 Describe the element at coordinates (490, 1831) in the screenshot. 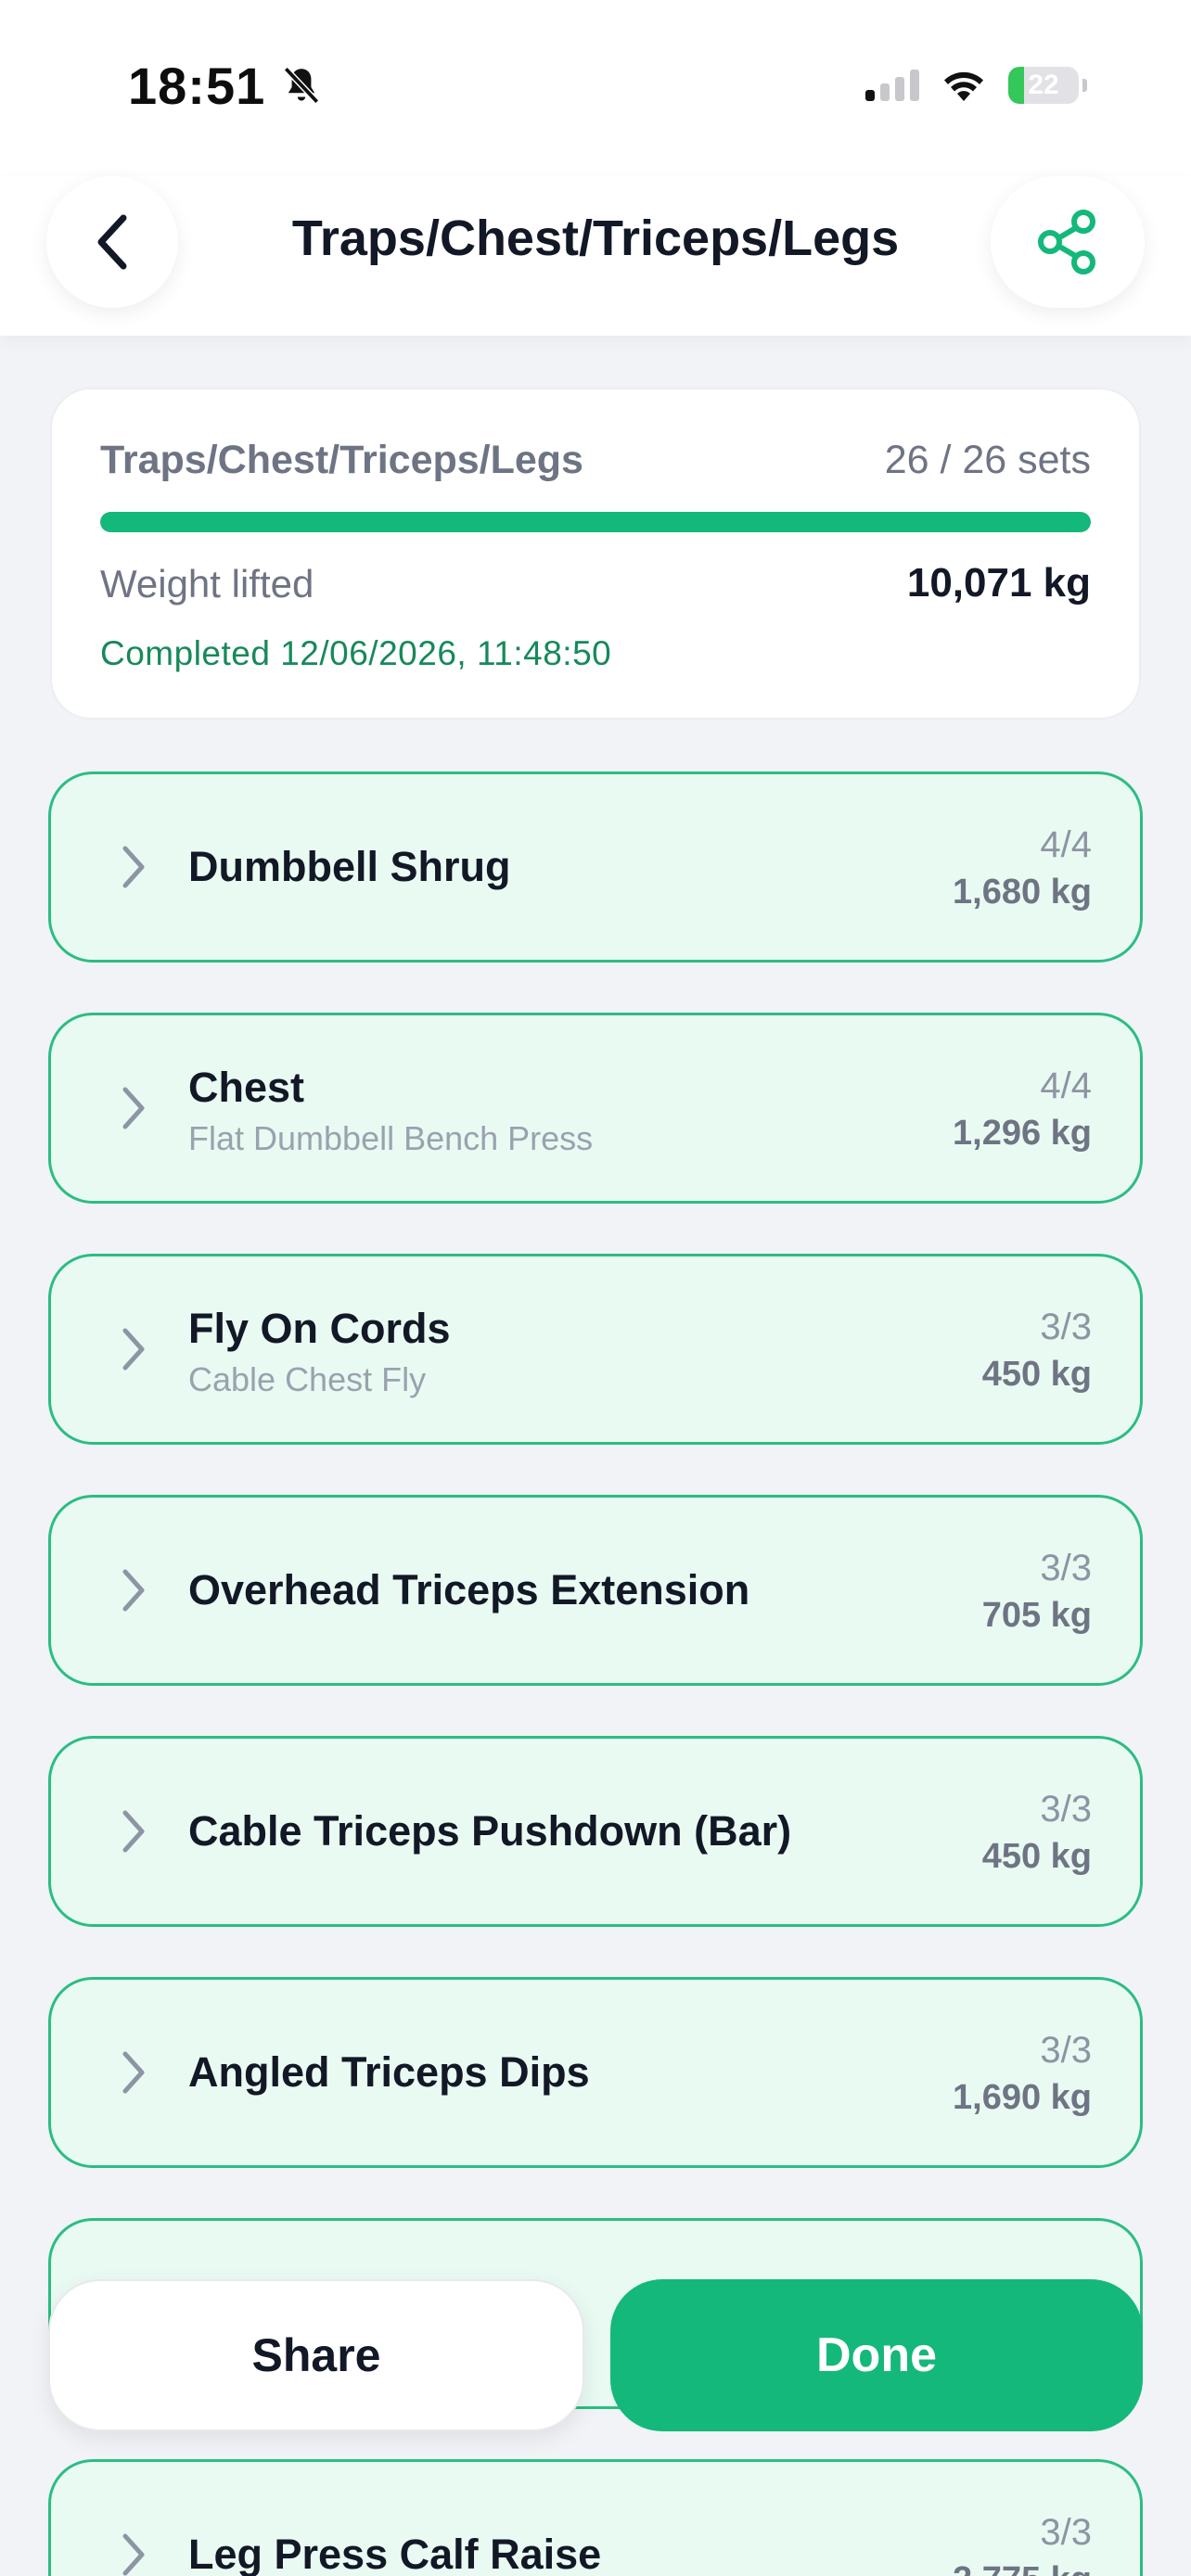

I see `exercise-name: Cable Triceps Pushdown (Bar)` at that location.